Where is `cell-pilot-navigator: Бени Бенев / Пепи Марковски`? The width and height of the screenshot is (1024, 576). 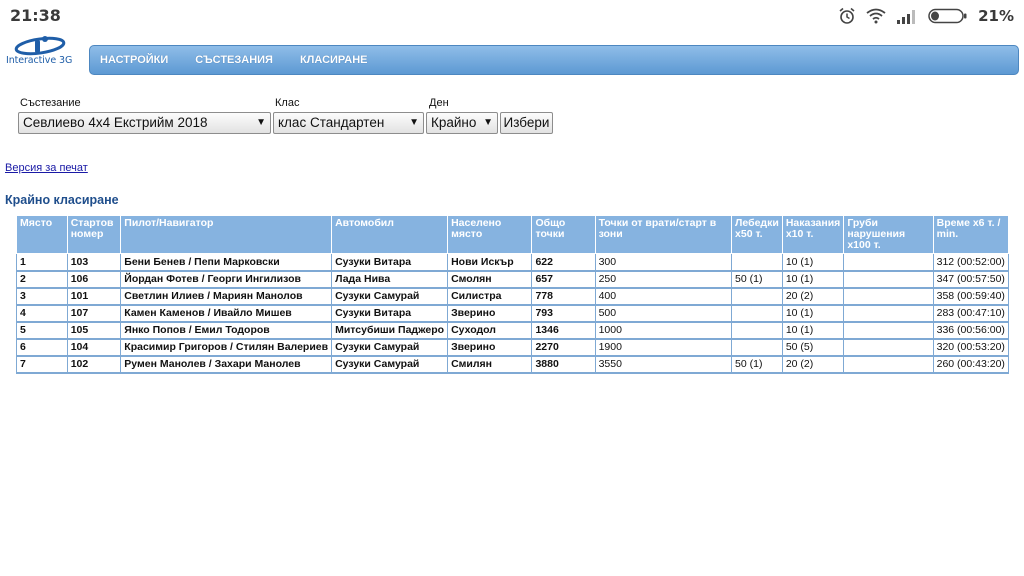
cell-pilot-navigator: Бени Бенев / Пепи Марковски is located at coordinates (226, 262).